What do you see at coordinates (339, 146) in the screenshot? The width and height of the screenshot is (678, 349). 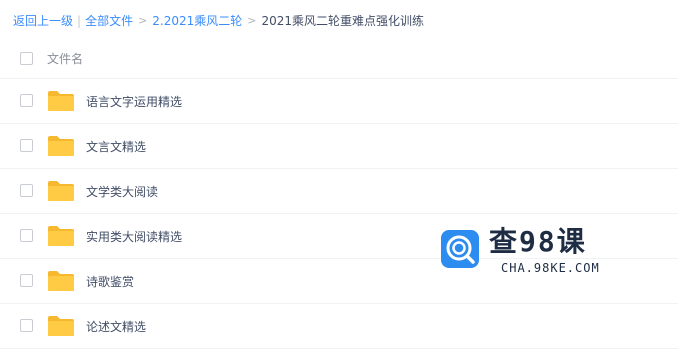 I see `list-item: 文言文精选` at bounding box center [339, 146].